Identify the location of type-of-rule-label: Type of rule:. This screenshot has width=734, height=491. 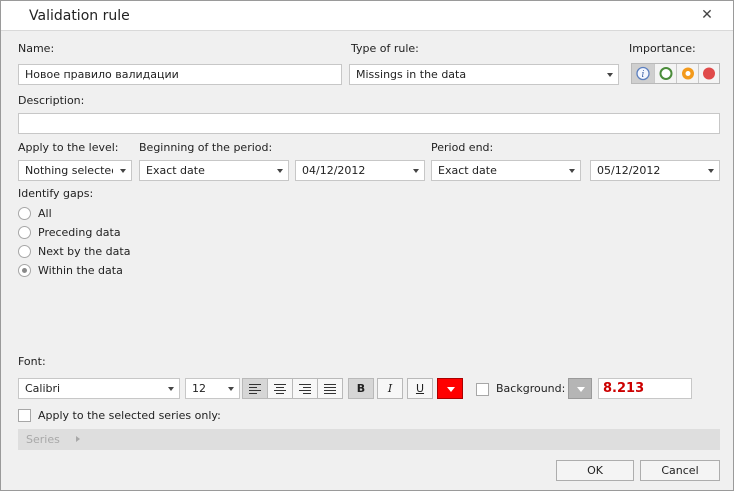
(385, 48).